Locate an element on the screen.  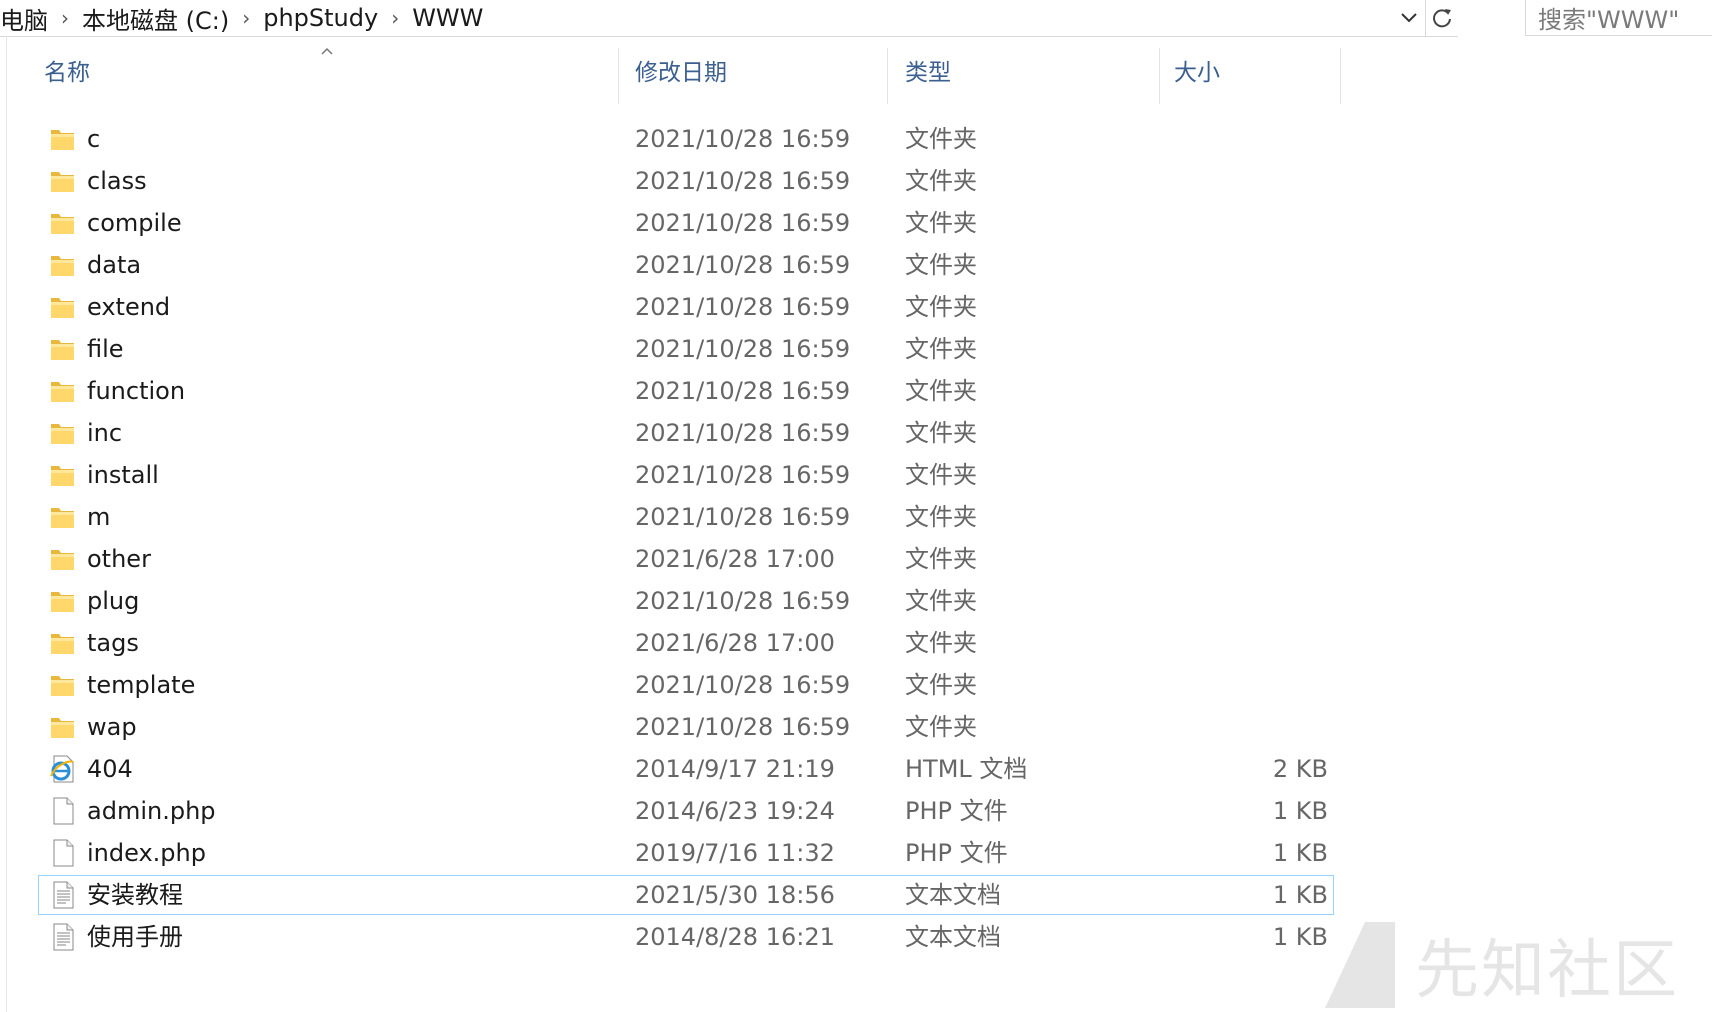
file-row: extend 2021/10/28 16:59 文件夹 is located at coordinates (856, 307).